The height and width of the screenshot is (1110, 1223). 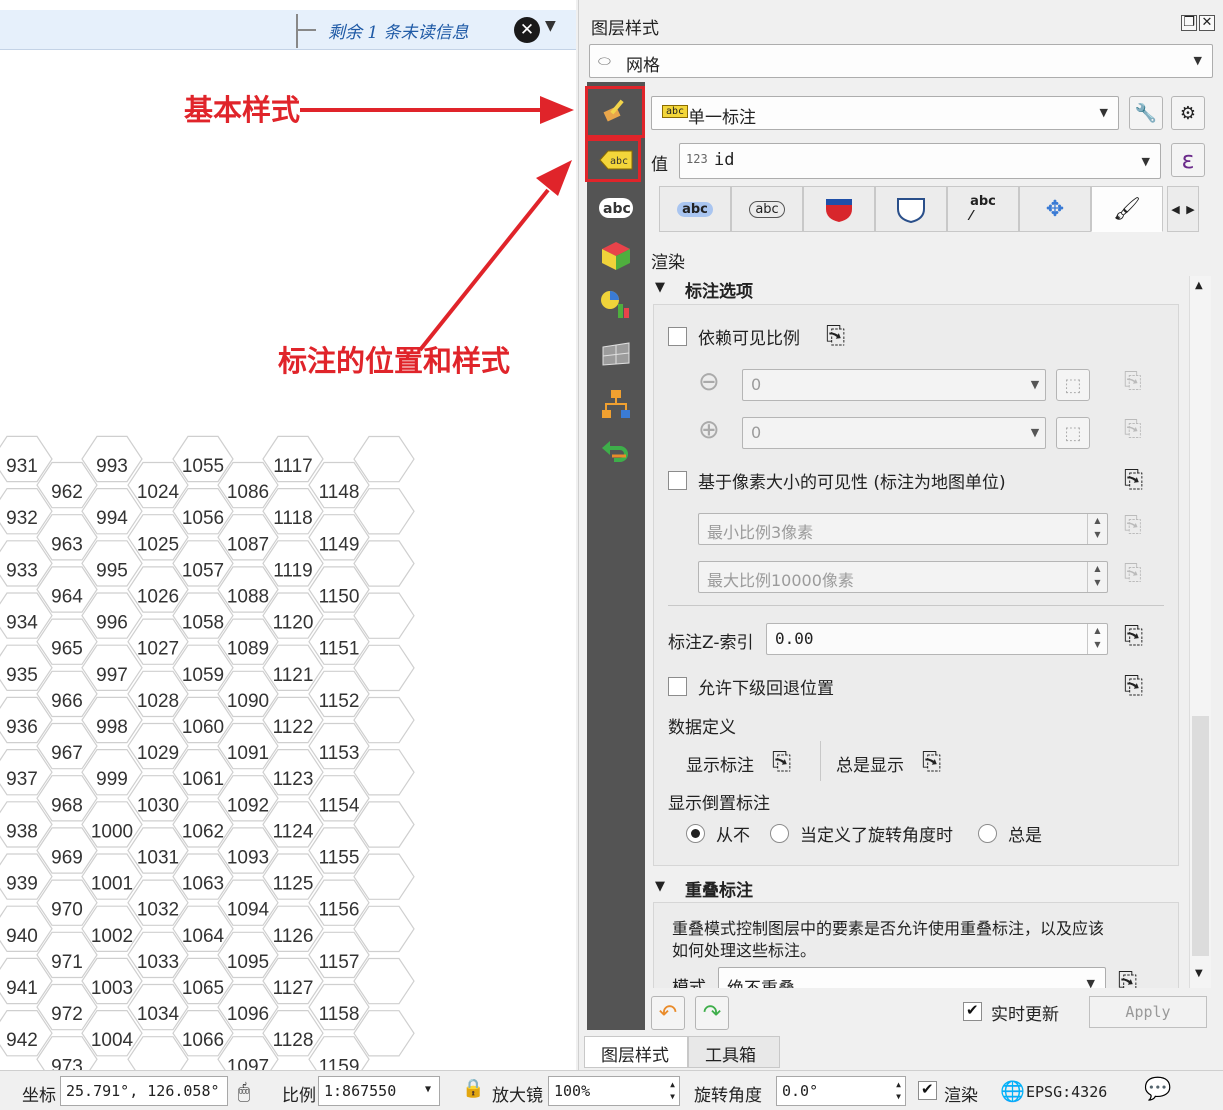 What do you see at coordinates (1012, 1091) in the screenshot?
I see `globe-crs-icon: 🌐` at bounding box center [1012, 1091].